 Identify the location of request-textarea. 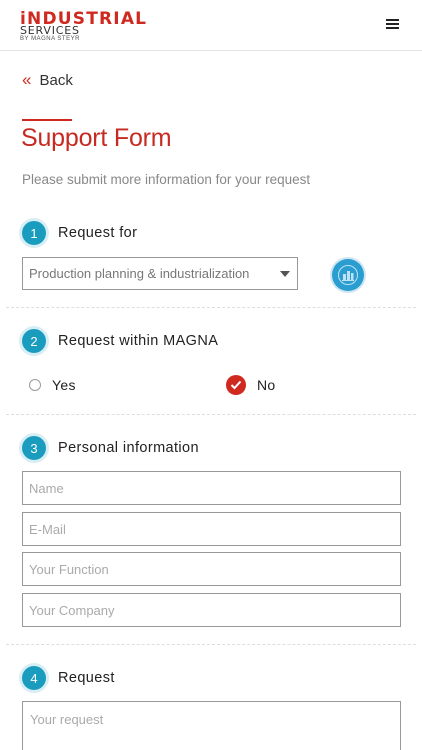
(211, 725).